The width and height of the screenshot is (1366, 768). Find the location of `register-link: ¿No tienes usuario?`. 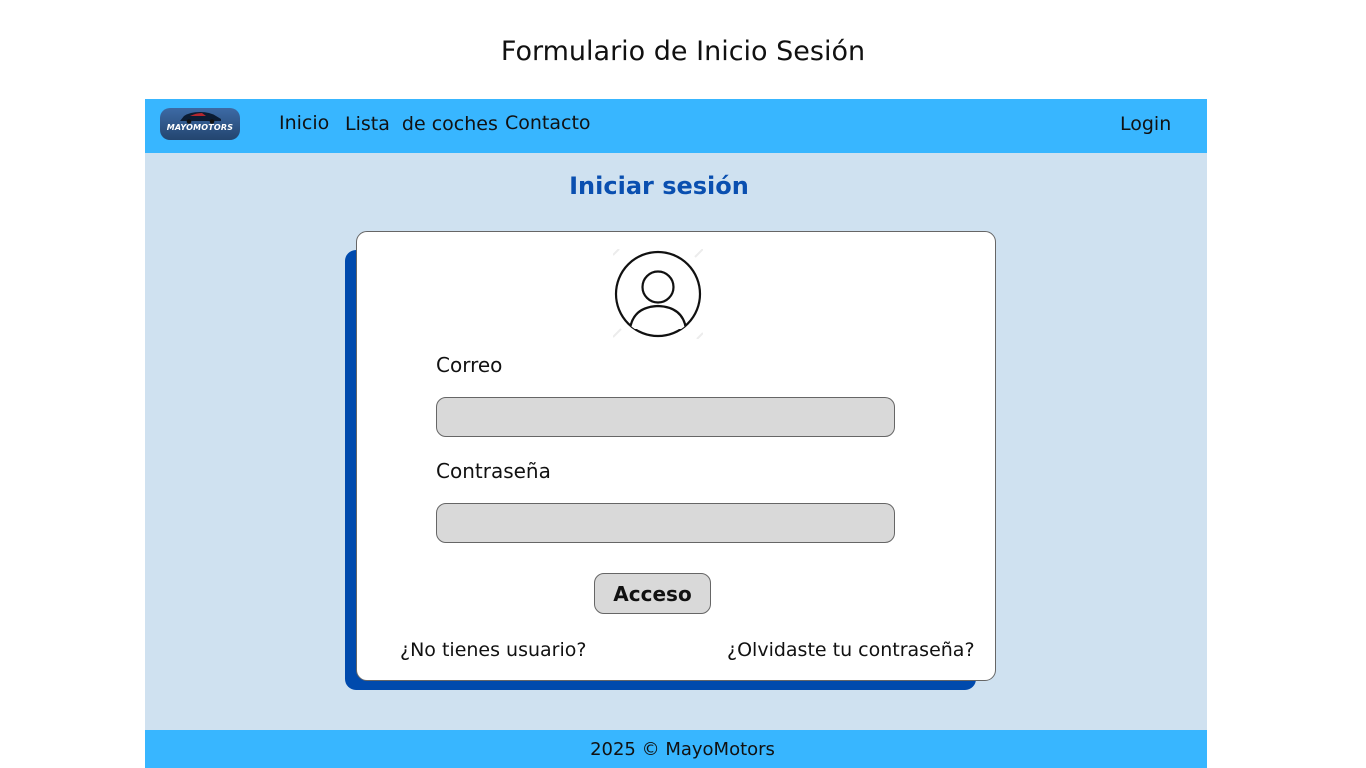

register-link: ¿No tienes usuario? is located at coordinates (493, 650).